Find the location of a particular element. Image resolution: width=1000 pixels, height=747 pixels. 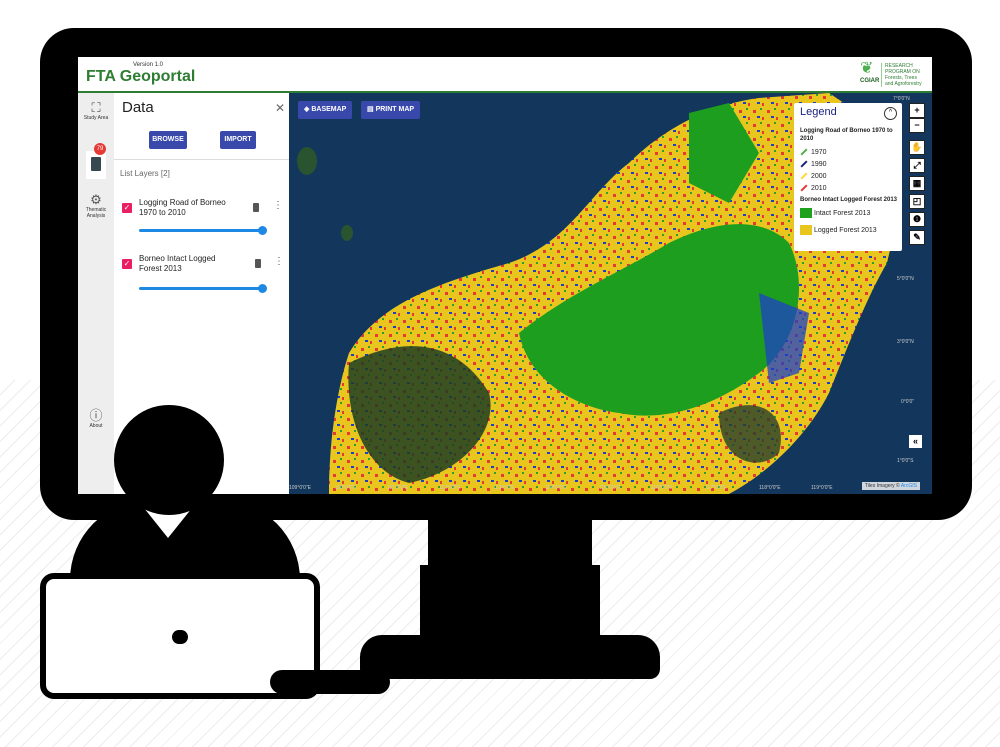

rail-thematic-label: Thematic Analysis is located at coordinates (96, 213).